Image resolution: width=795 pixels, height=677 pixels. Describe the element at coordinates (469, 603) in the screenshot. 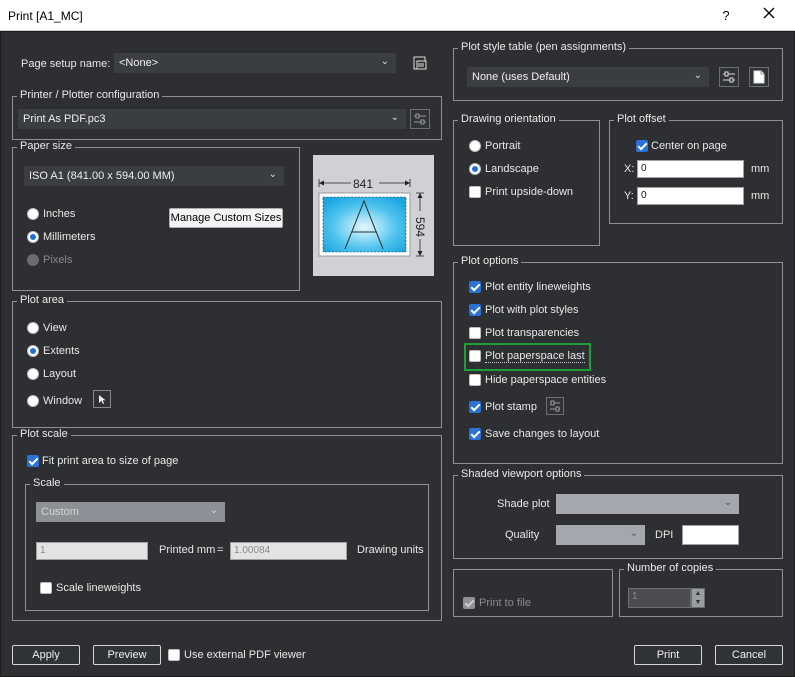

I see `print-to-file-checkbox` at that location.